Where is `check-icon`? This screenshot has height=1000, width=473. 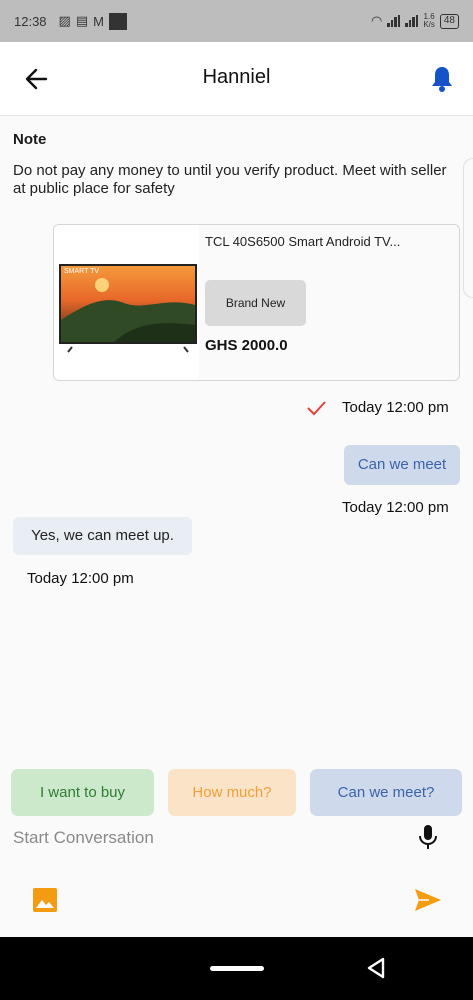 check-icon is located at coordinates (316, 408).